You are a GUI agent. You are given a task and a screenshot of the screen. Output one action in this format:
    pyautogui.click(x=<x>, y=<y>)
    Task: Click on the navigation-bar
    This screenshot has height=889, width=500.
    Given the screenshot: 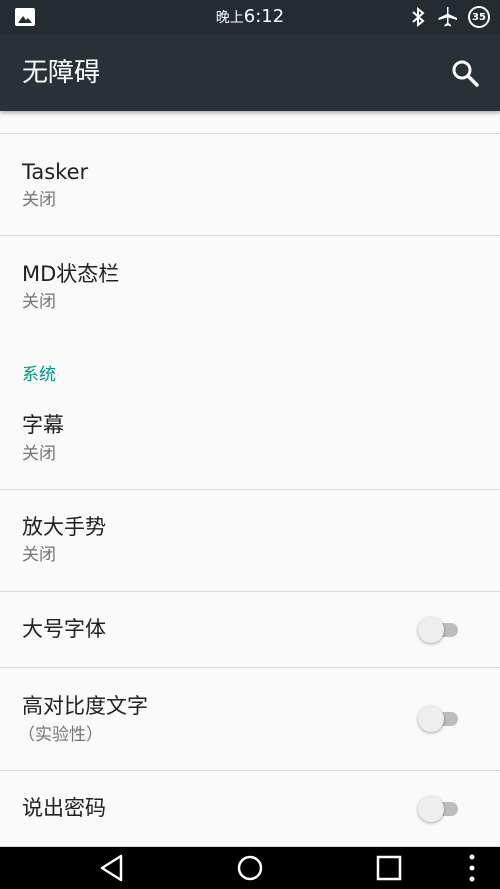 What is the action you would take?
    pyautogui.click(x=250, y=868)
    